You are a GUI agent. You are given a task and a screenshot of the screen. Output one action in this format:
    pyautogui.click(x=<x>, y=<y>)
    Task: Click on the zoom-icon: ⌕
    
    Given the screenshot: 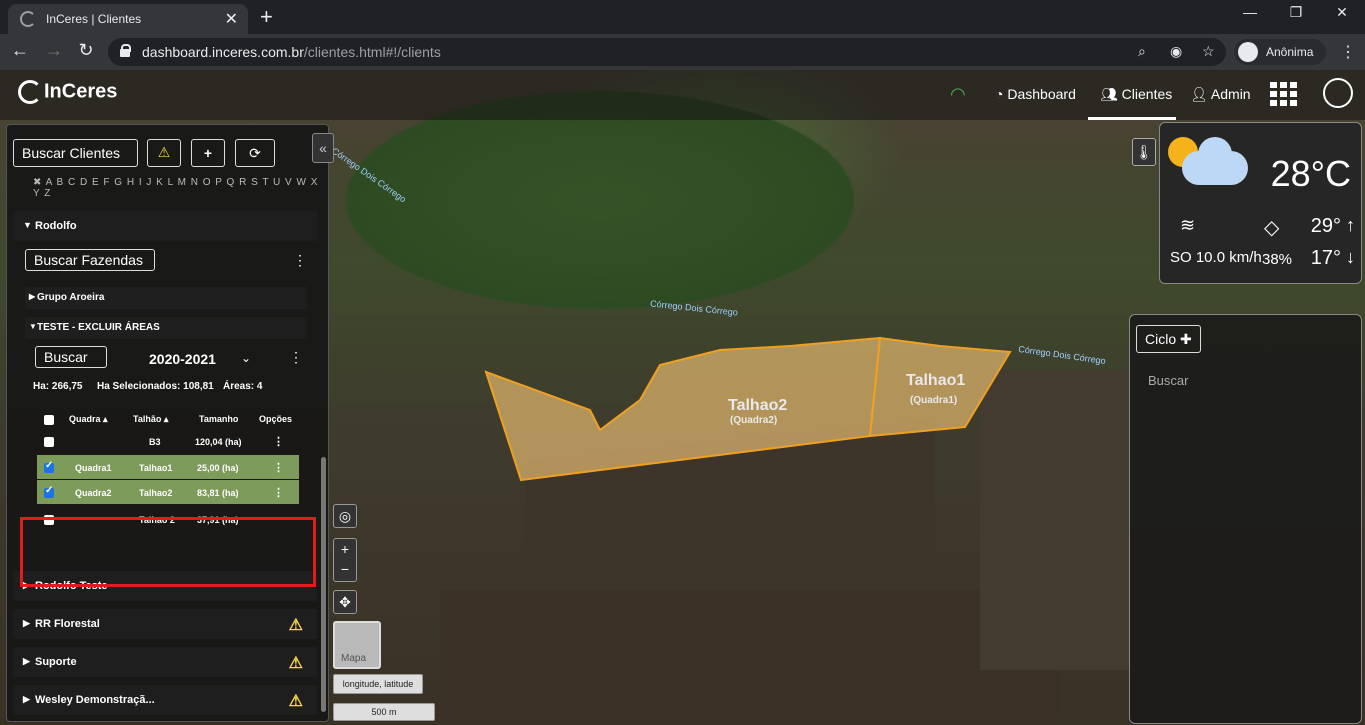 What is the action you would take?
    pyautogui.click(x=1142, y=51)
    